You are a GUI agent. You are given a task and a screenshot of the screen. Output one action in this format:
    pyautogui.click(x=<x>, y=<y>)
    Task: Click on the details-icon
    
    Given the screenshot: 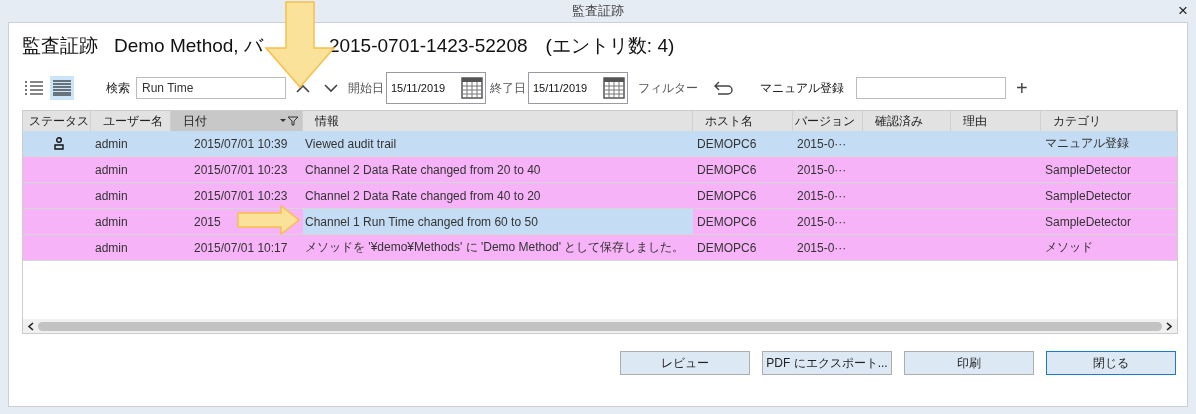 What is the action you would take?
    pyautogui.click(x=62, y=88)
    